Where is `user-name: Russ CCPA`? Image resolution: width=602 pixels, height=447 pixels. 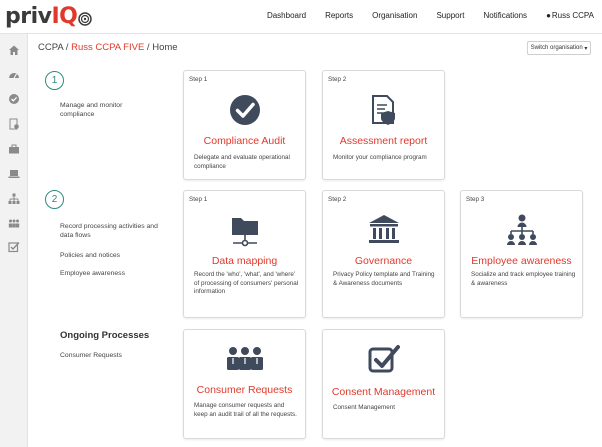 user-name: Russ CCPA is located at coordinates (572, 15).